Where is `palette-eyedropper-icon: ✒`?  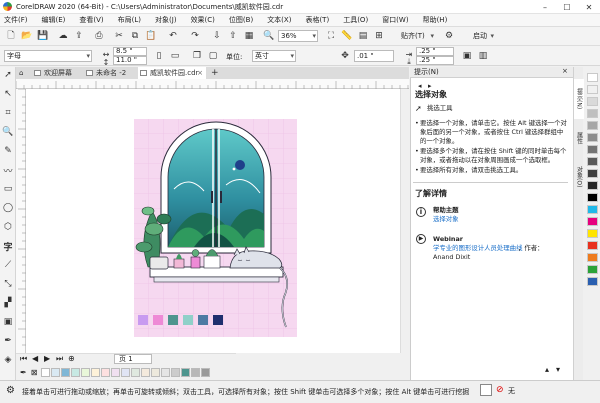
palette-eyedropper-icon: ✒ is located at coordinates (23, 372).